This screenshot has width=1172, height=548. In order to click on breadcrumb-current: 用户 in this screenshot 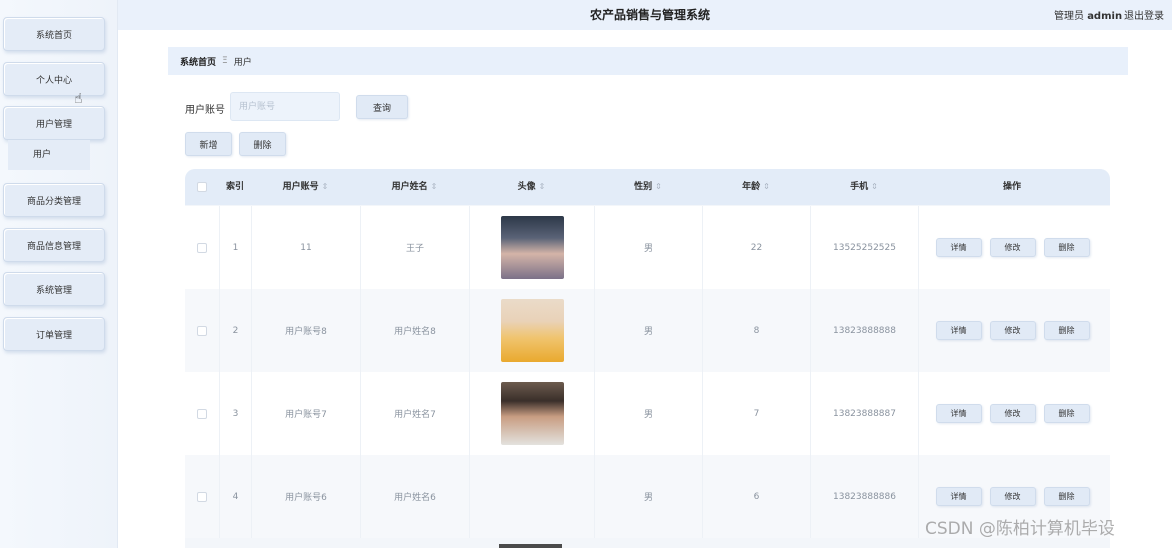, I will do `click(242, 62)`.